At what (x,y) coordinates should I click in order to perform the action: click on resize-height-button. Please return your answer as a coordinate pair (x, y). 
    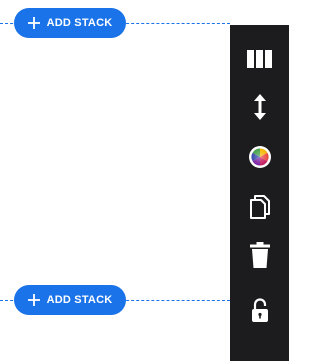
    Looking at the image, I should click on (259, 107).